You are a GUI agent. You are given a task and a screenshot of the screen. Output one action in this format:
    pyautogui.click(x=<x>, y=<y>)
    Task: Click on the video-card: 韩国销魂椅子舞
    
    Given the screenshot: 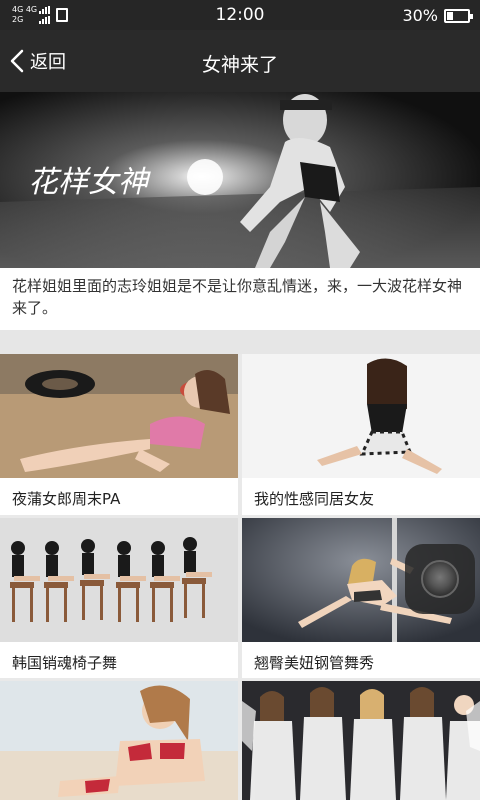 What is the action you would take?
    pyautogui.click(x=119, y=598)
    